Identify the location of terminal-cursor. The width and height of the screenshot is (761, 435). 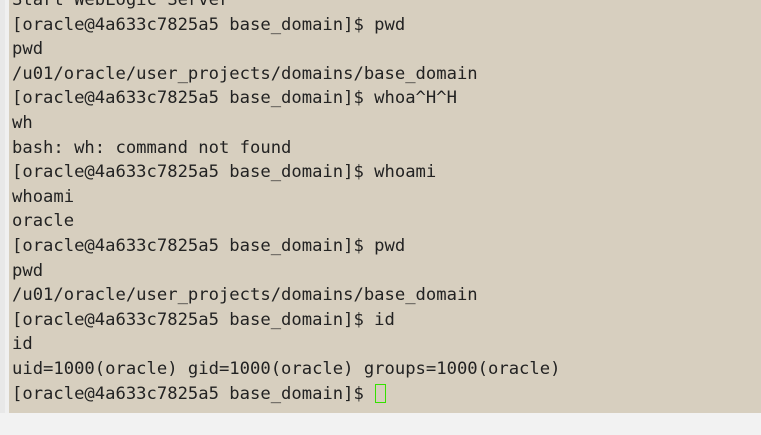
(381, 393).